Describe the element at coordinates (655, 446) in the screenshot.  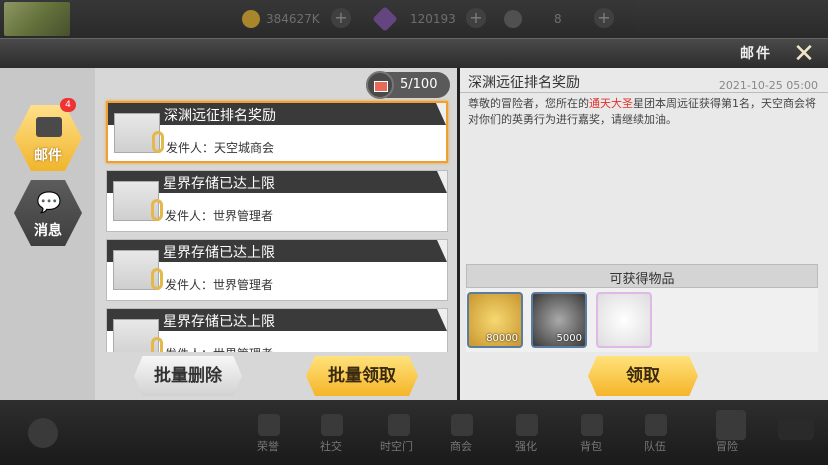
I see `nav-team: 队伍` at that location.